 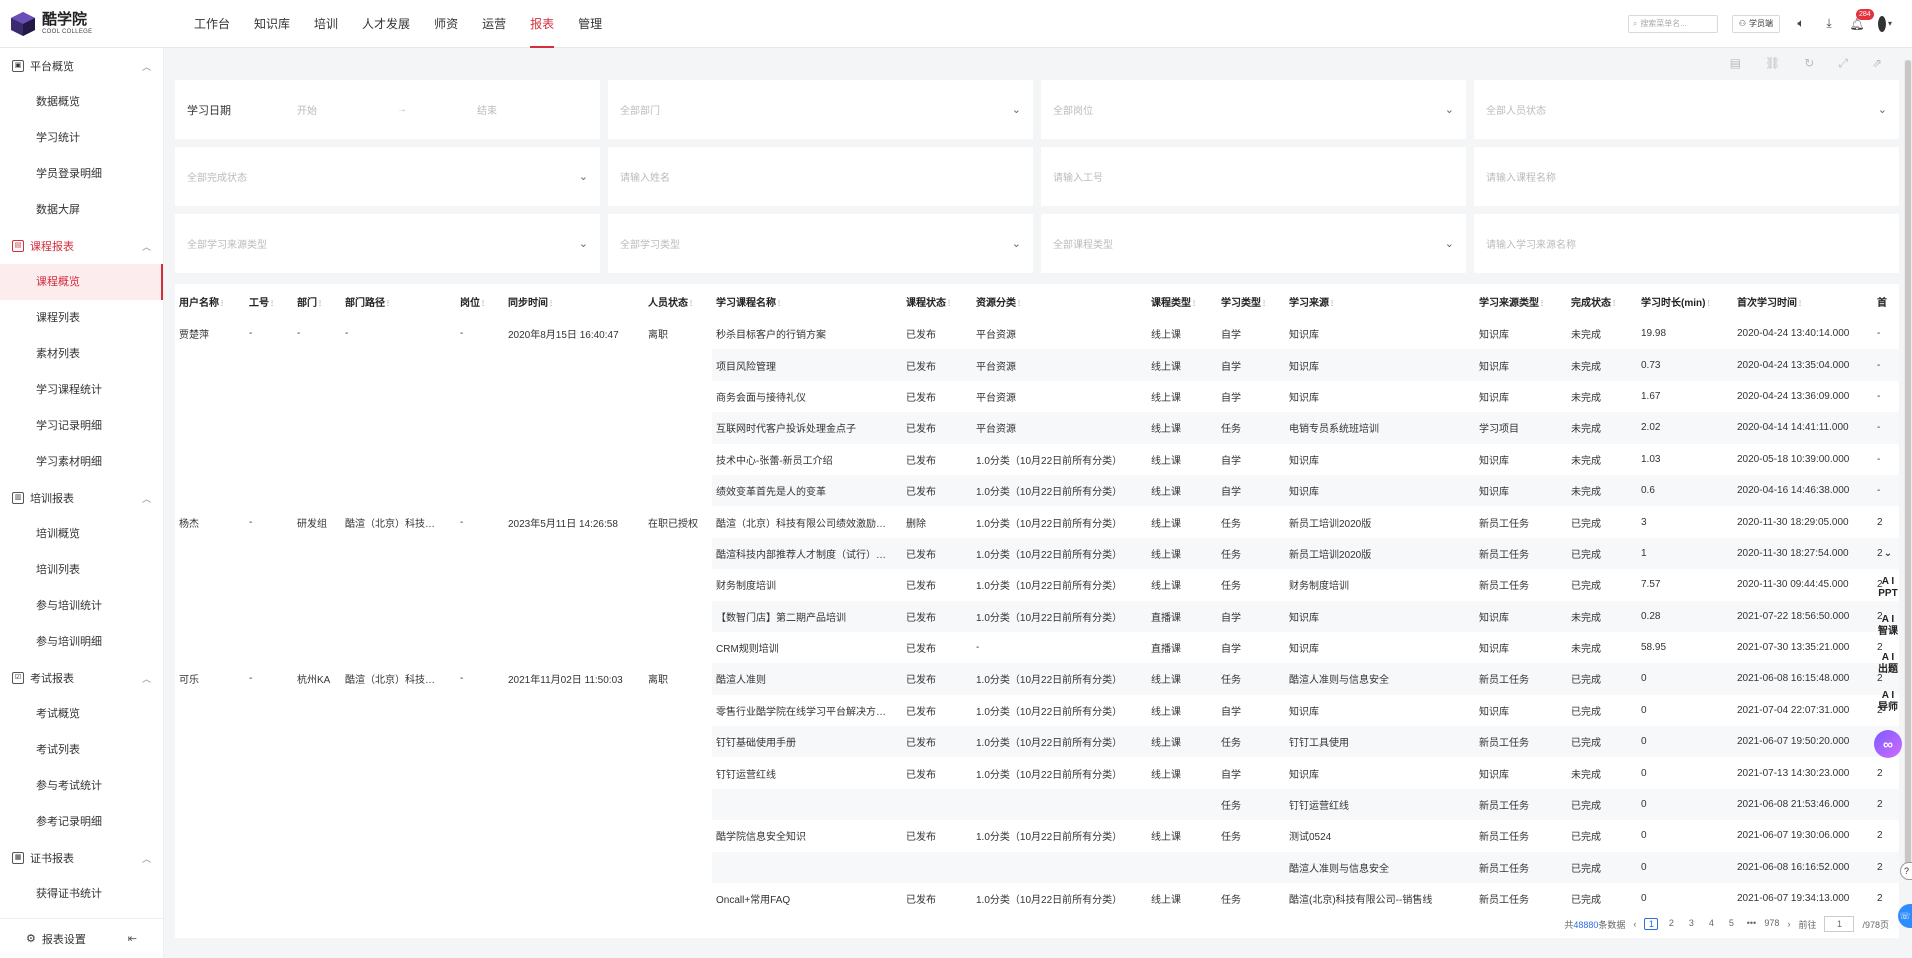 I want to click on chevron-down-icon: ⌄, so click(x=1888, y=554).